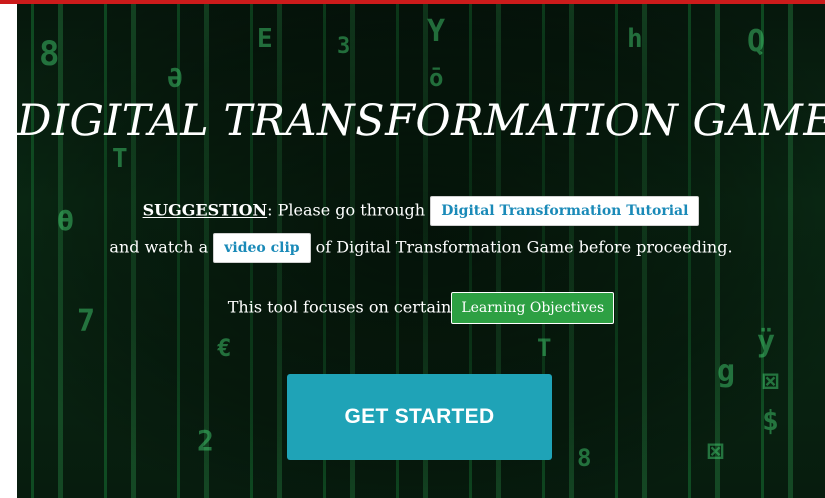 Image resolution: width=825 pixels, height=498 pixels. What do you see at coordinates (205, 210) in the screenshot?
I see `suggestion-label: SUGGESTION` at bounding box center [205, 210].